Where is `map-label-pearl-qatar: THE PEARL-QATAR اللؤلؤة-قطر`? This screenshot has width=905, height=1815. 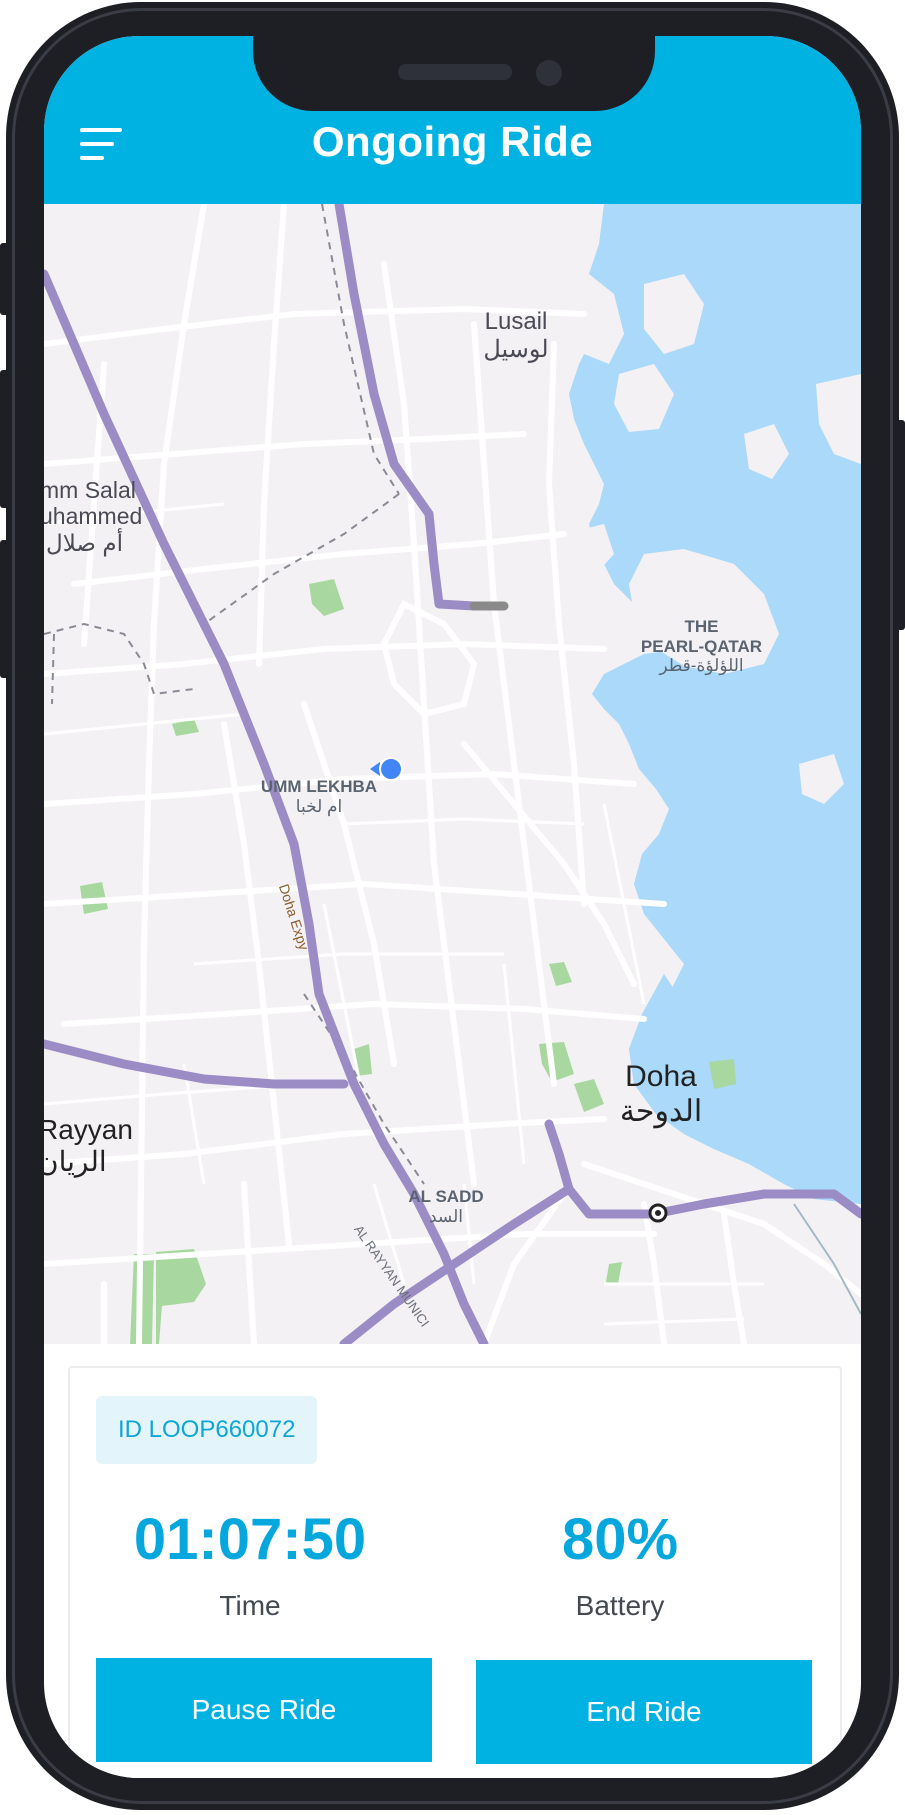
map-label-pearl-qatar: THE PEARL-QATAR اللؤلؤة-قطر is located at coordinates (701, 646).